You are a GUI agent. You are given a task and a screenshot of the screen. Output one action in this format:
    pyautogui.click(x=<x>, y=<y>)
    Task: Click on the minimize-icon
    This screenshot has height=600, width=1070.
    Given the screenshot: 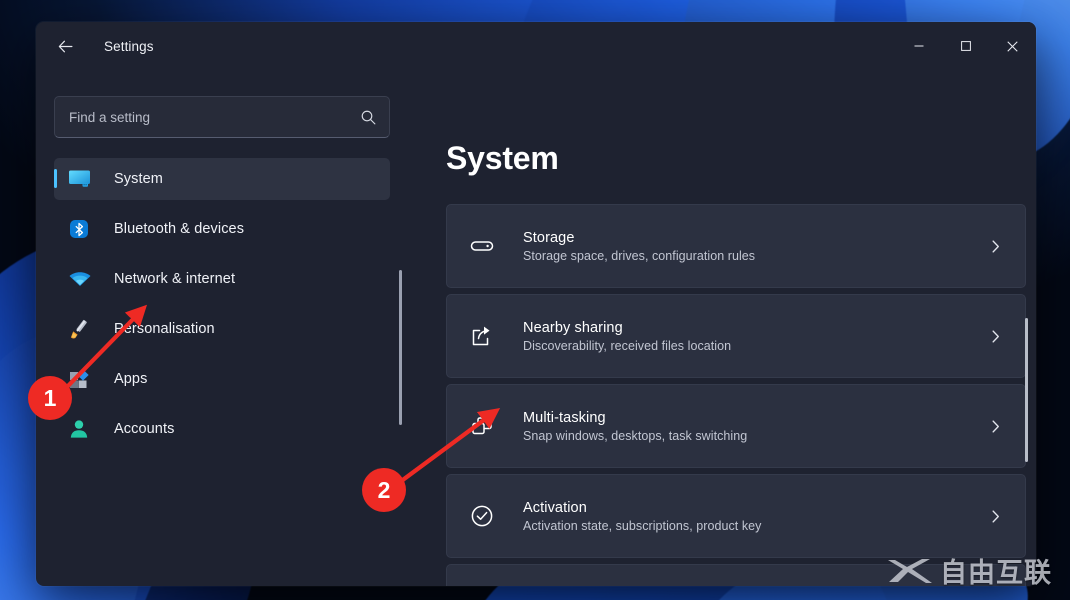 What is the action you would take?
    pyautogui.click(x=918, y=46)
    